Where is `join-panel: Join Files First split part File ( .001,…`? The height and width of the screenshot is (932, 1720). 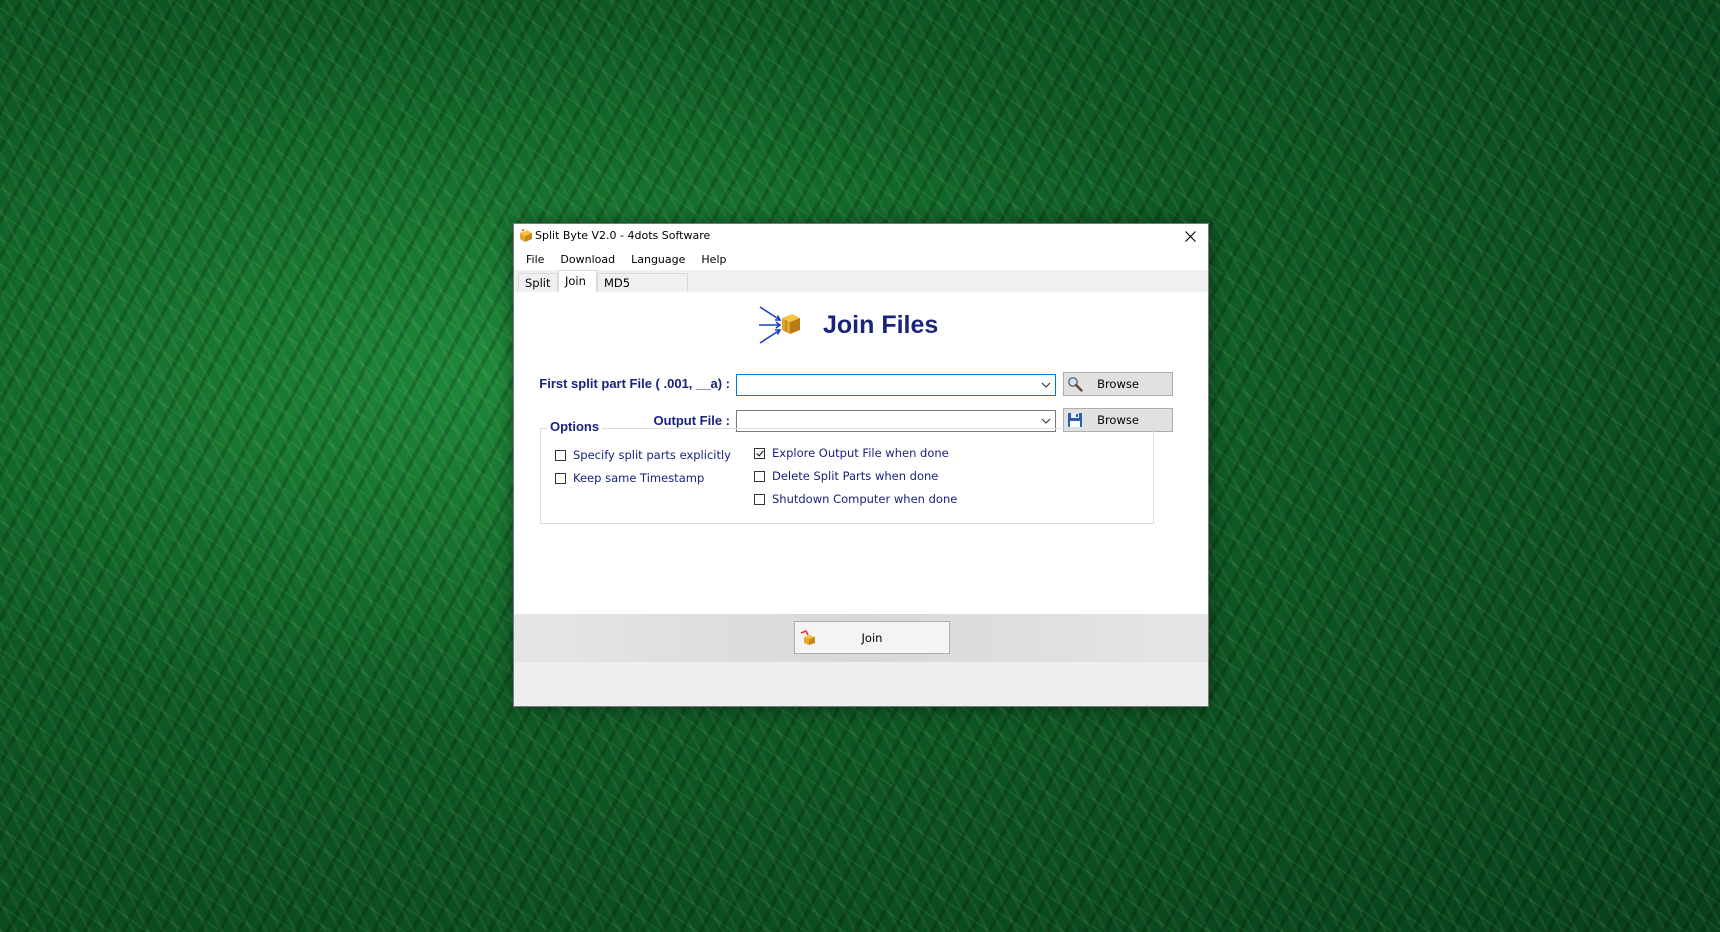 join-panel: Join Files First split part File ( .001,… is located at coordinates (861, 452).